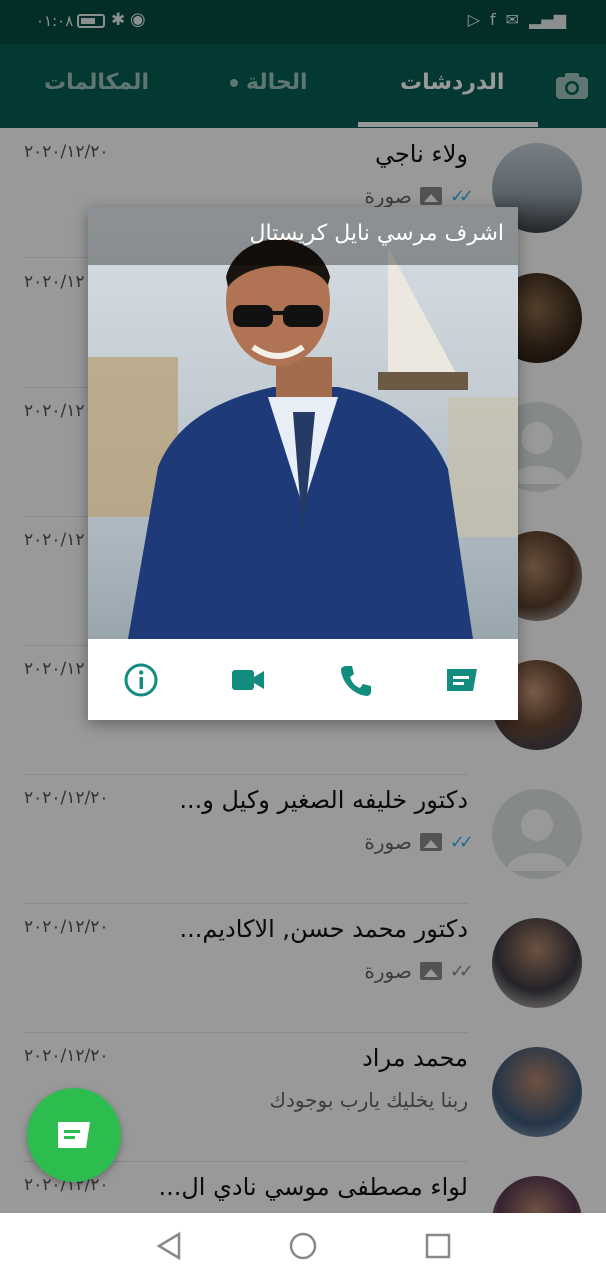 This screenshot has width=606, height=1280. I want to click on recents-nav-icon, so click(438, 1246).